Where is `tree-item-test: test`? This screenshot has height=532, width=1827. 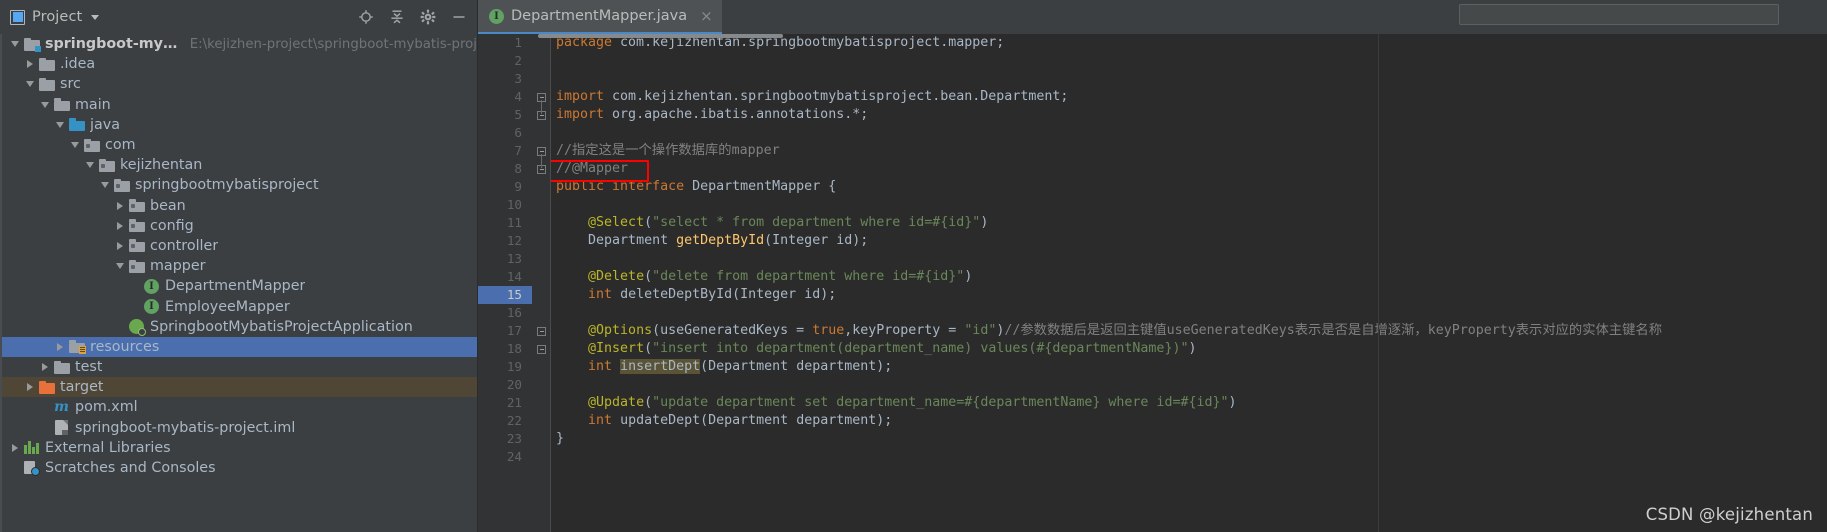
tree-item-test: test is located at coordinates (238, 367).